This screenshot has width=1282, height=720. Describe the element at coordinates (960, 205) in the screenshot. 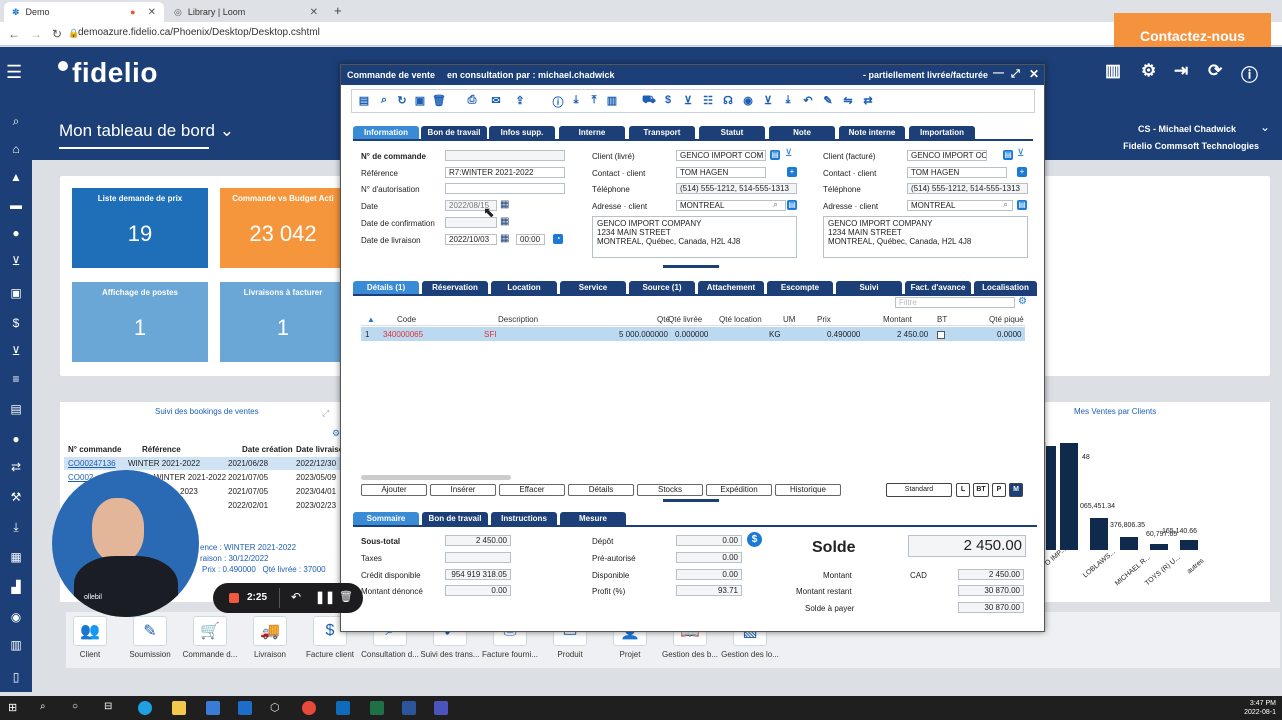

I see `bill-address-field: MONTREAL` at that location.